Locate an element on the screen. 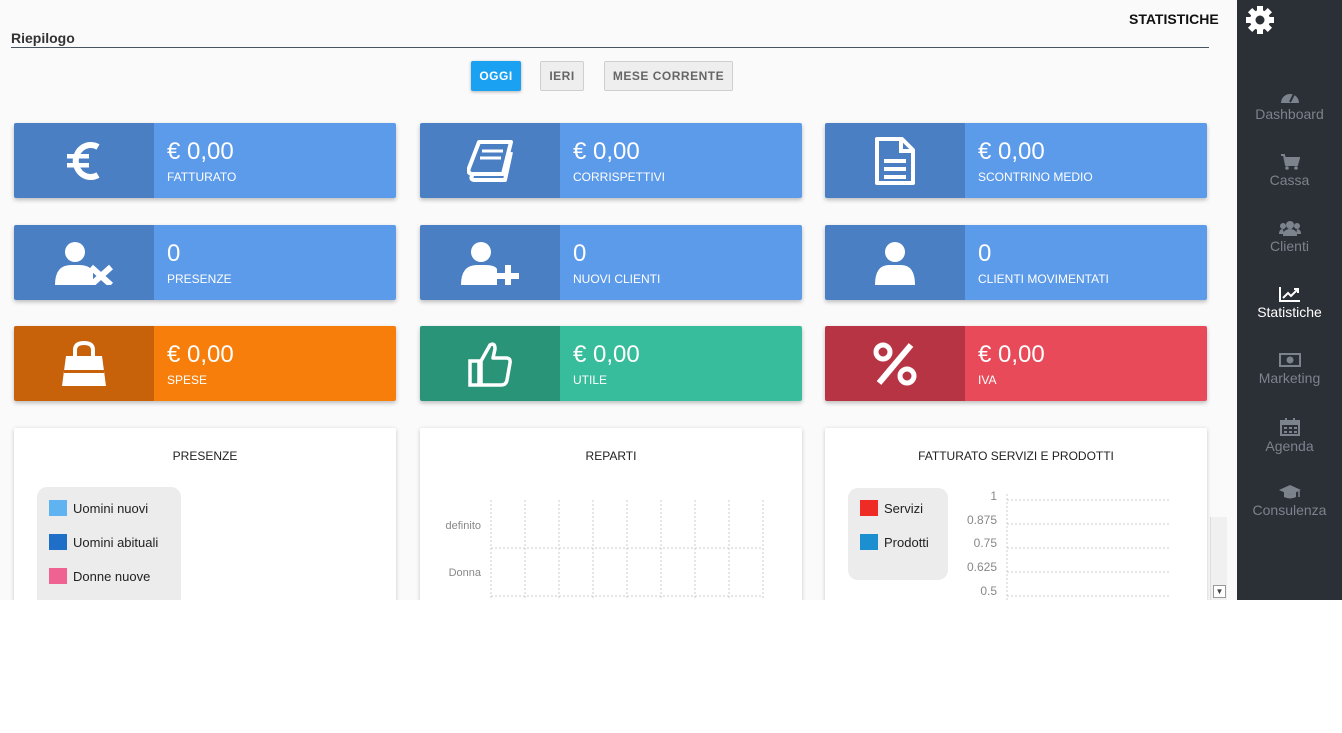 The width and height of the screenshot is (1342, 733). y-tick-label: 0.625 is located at coordinates (982, 567).